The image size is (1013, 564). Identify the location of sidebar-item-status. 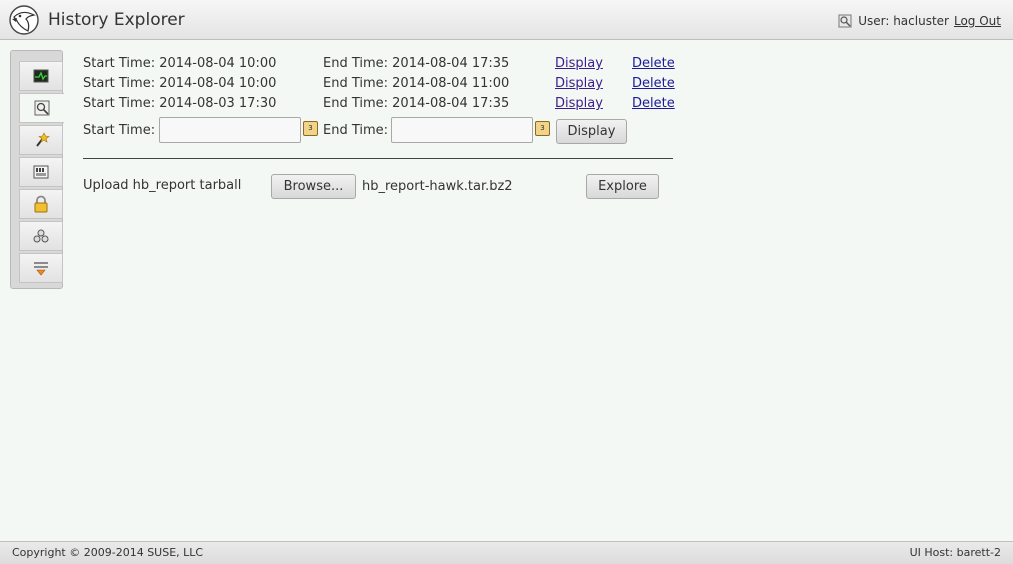
(41, 76).